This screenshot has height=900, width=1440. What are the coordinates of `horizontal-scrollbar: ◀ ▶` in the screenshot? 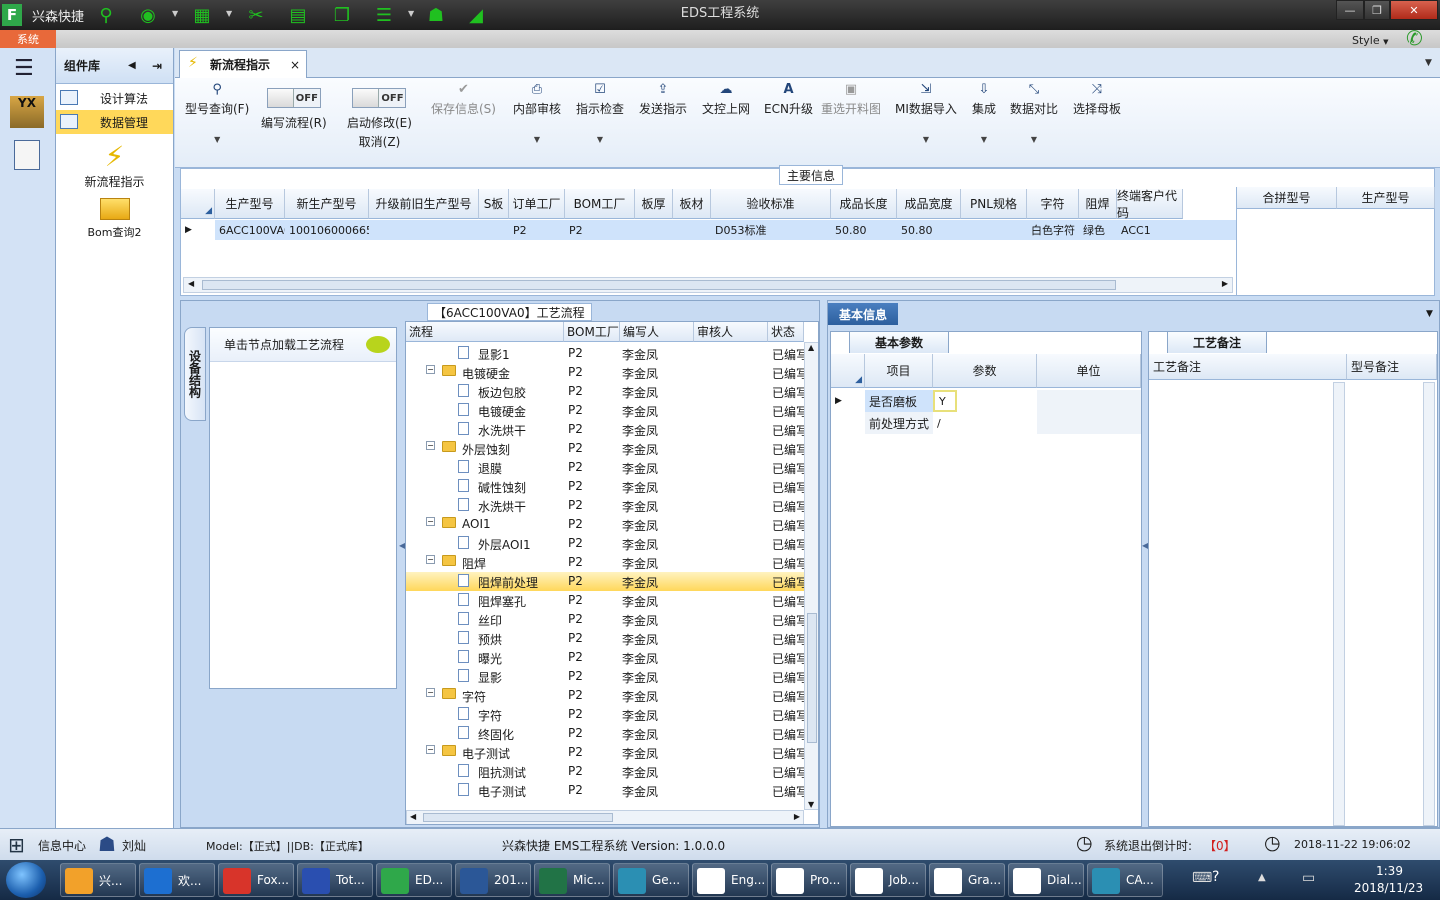 It's located at (708, 285).